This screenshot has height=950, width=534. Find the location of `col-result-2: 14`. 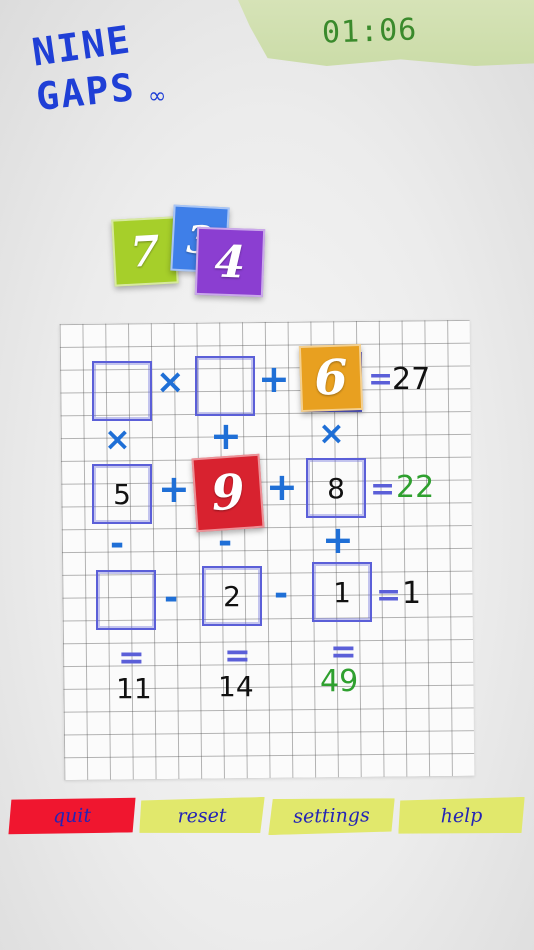

col-result-2: 14 is located at coordinates (236, 686).